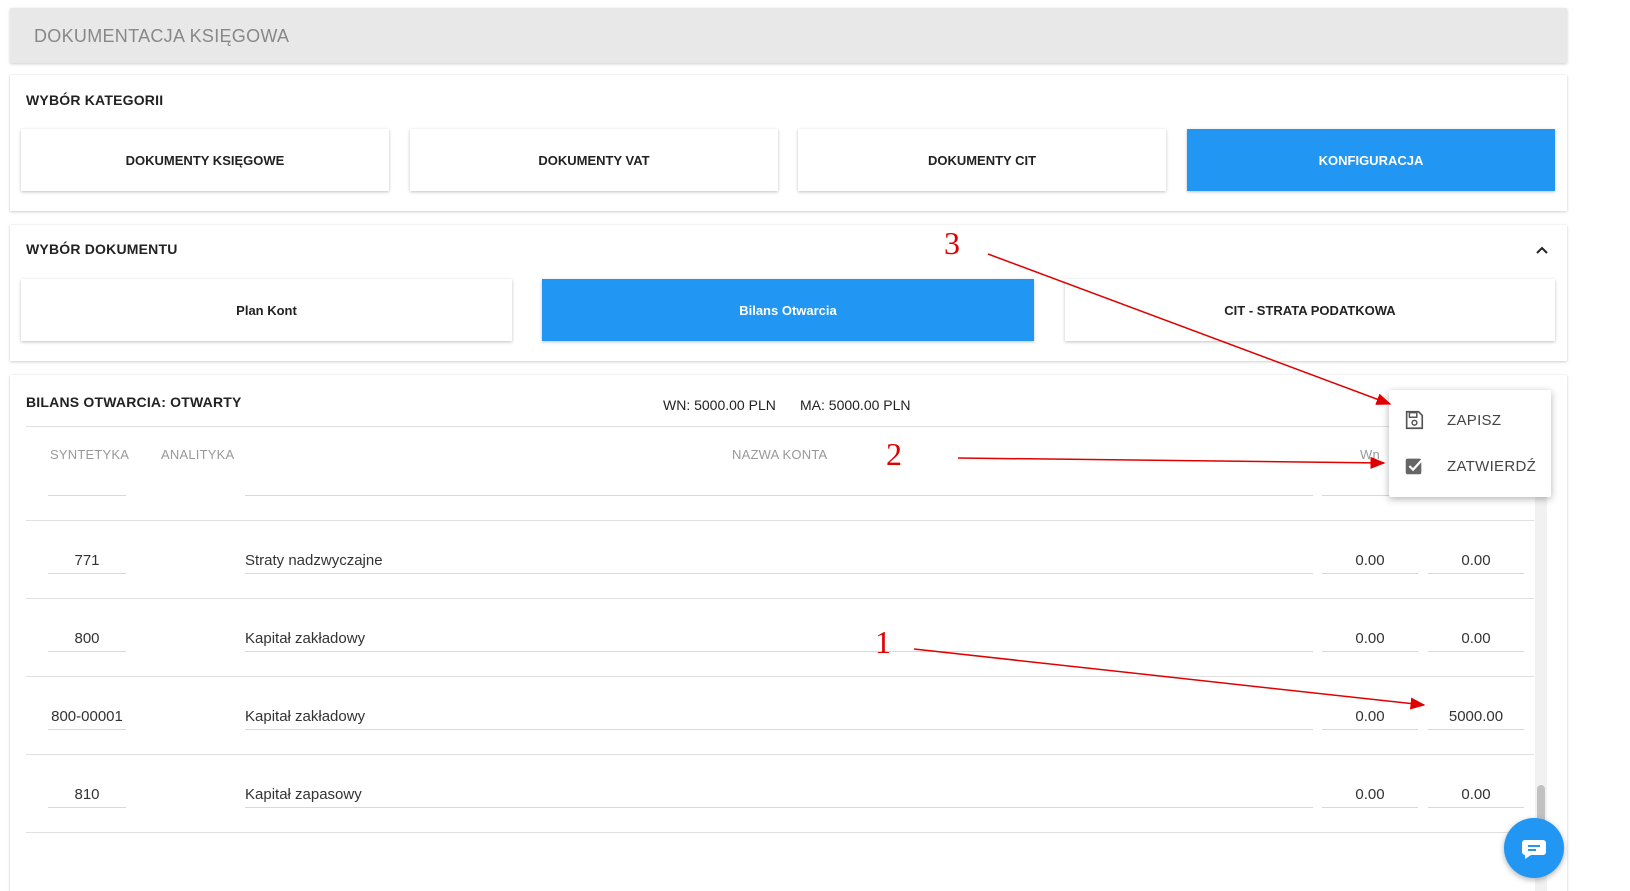 This screenshot has width=1630, height=891. What do you see at coordinates (883, 642) in the screenshot?
I see `annotation-label-1: 1` at bounding box center [883, 642].